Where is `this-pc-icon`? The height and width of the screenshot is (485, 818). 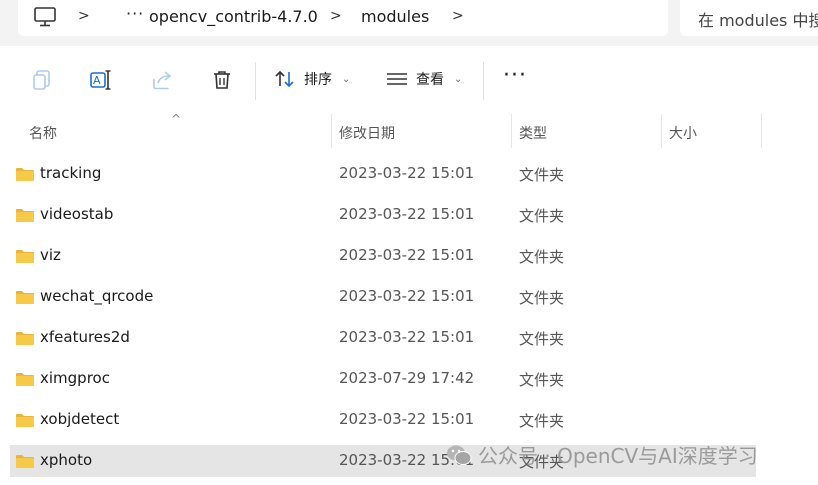
this-pc-icon is located at coordinates (45, 17).